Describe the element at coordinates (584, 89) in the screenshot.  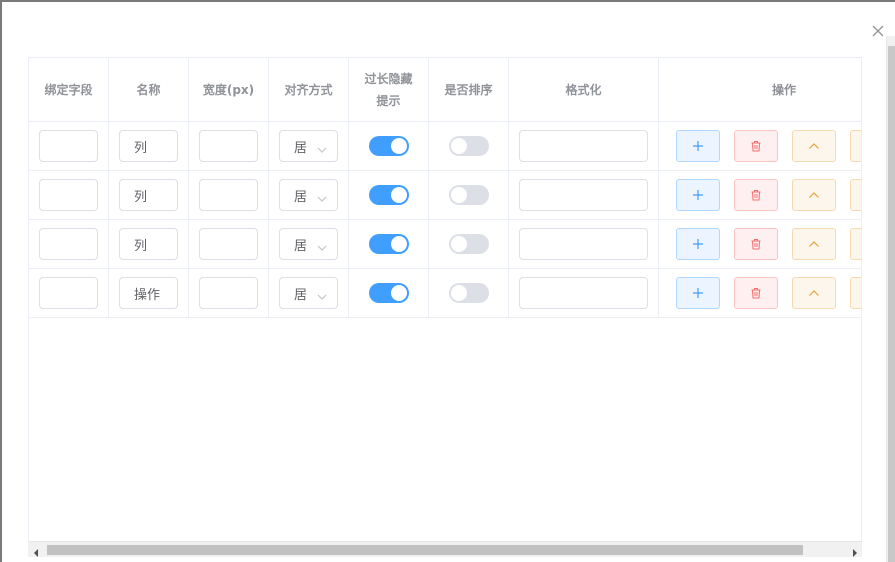
I see `header-format: 格式化` at that location.